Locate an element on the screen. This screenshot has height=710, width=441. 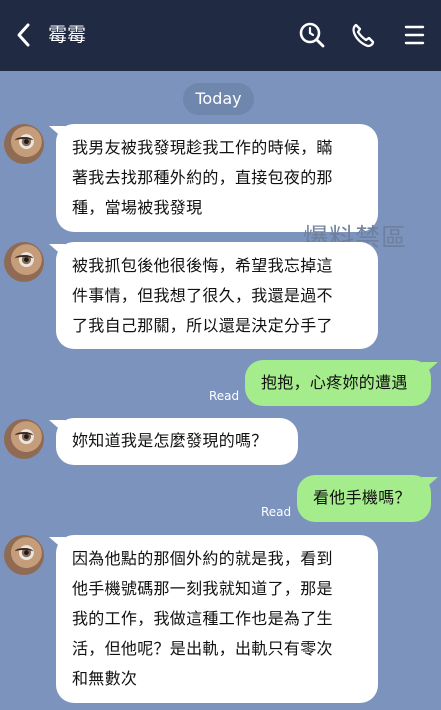
search-icon is located at coordinates (312, 35).